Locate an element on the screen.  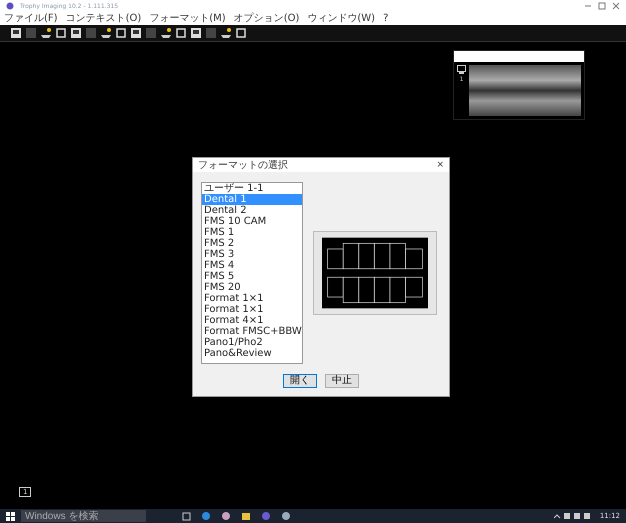
menu-item: ? is located at coordinates (385, 18).